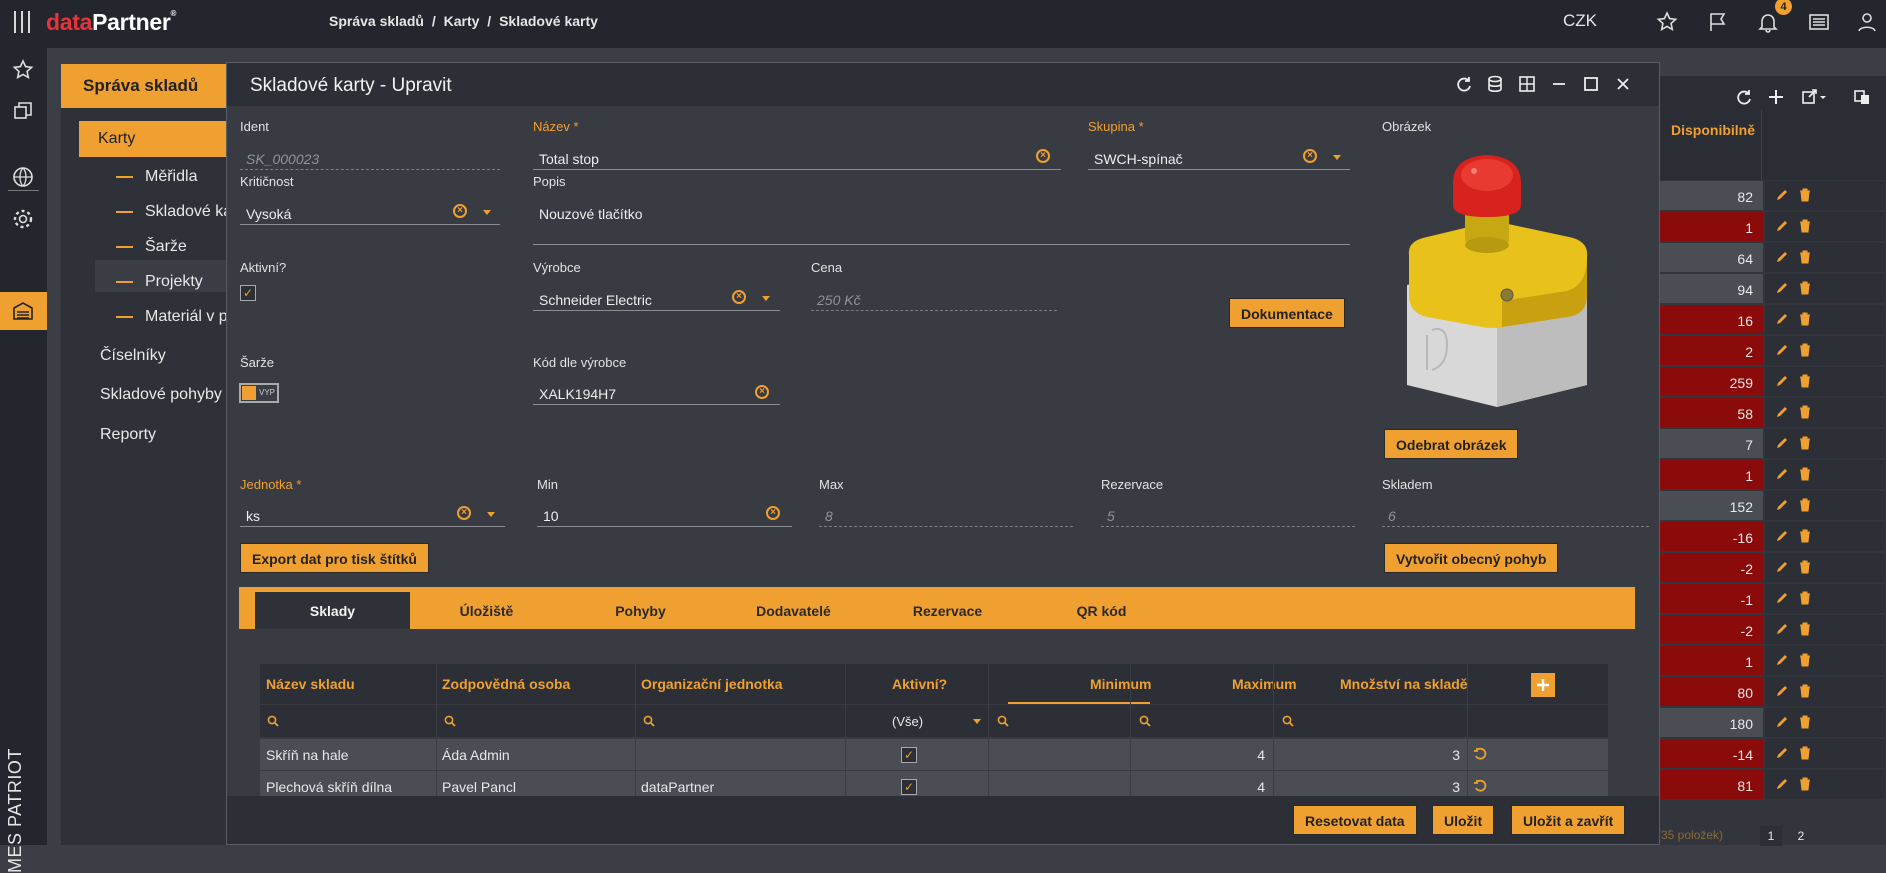  I want to click on tab-rezervace: Rezervace, so click(947, 610).